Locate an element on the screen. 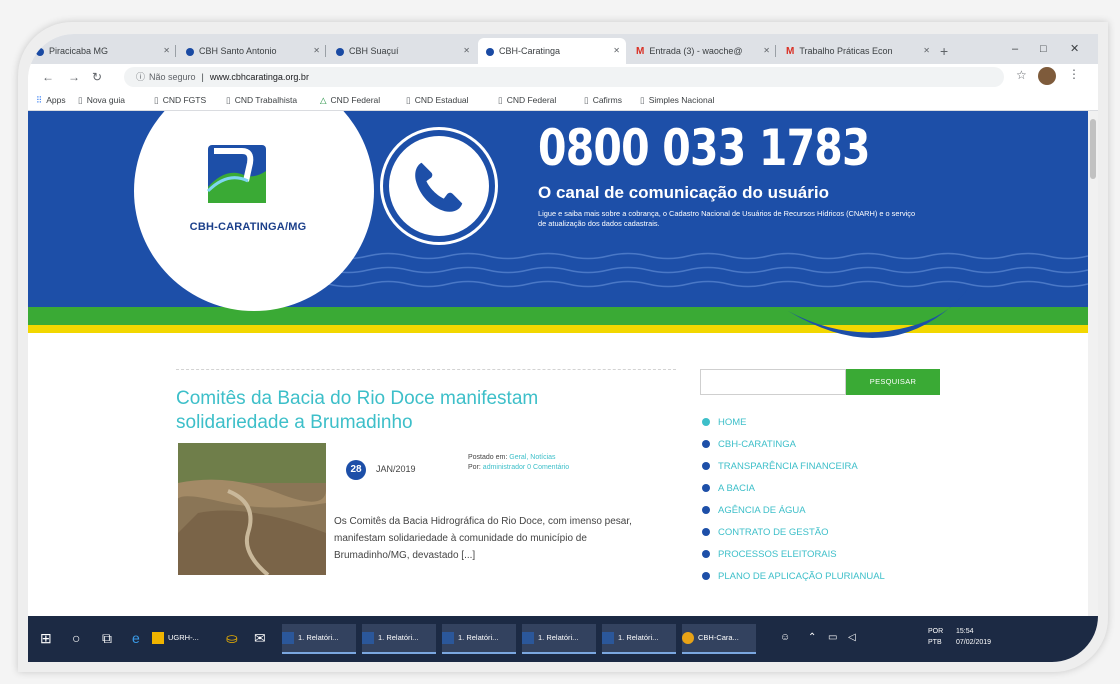 The height and width of the screenshot is (684, 1120). store-bag-icon: ⛀ is located at coordinates (232, 638).